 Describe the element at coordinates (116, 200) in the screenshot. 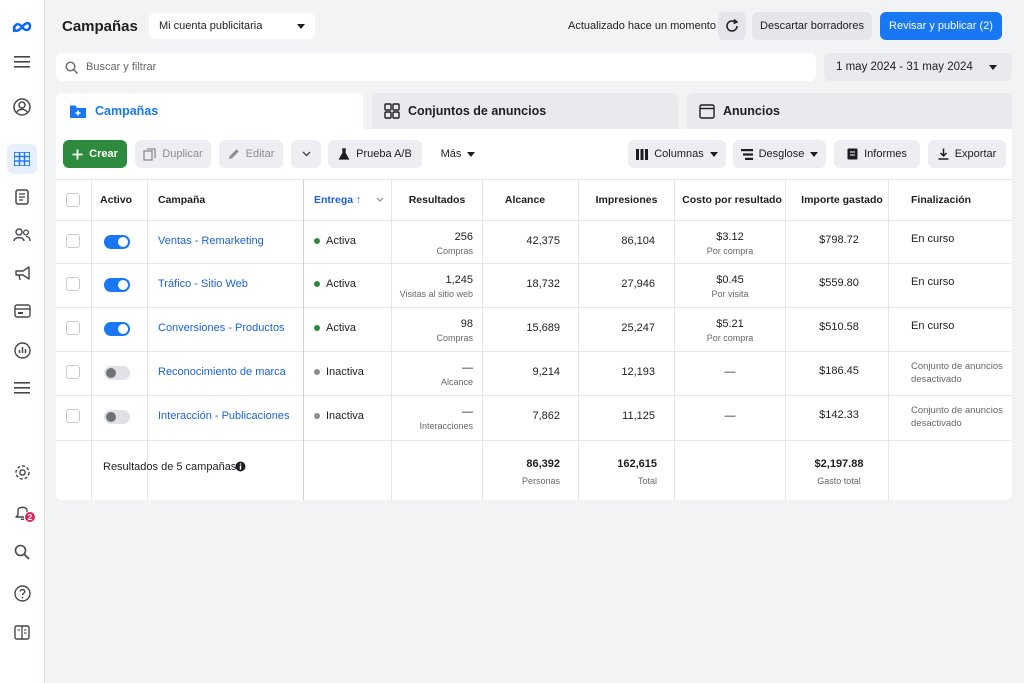

I see `column-header-active: Activo` at that location.